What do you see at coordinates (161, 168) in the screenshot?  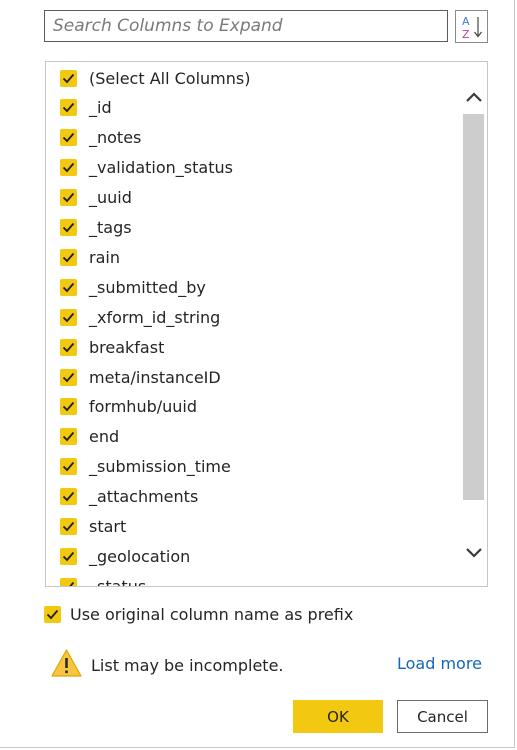 I see `column-label: _validation_status` at bounding box center [161, 168].